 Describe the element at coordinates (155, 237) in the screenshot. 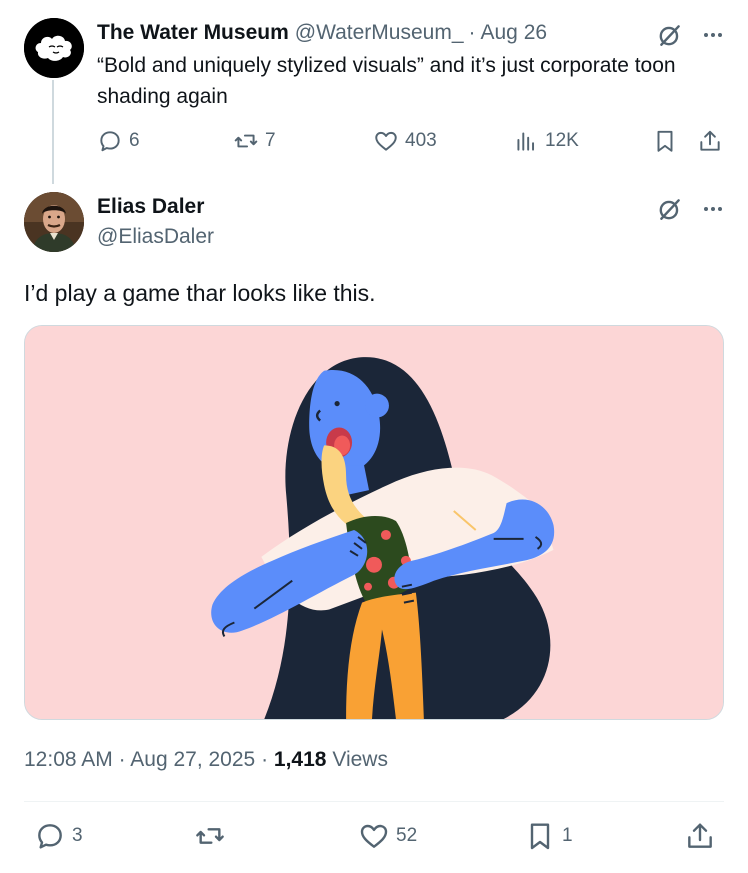

I see `main-handle: @EliasDaler` at that location.